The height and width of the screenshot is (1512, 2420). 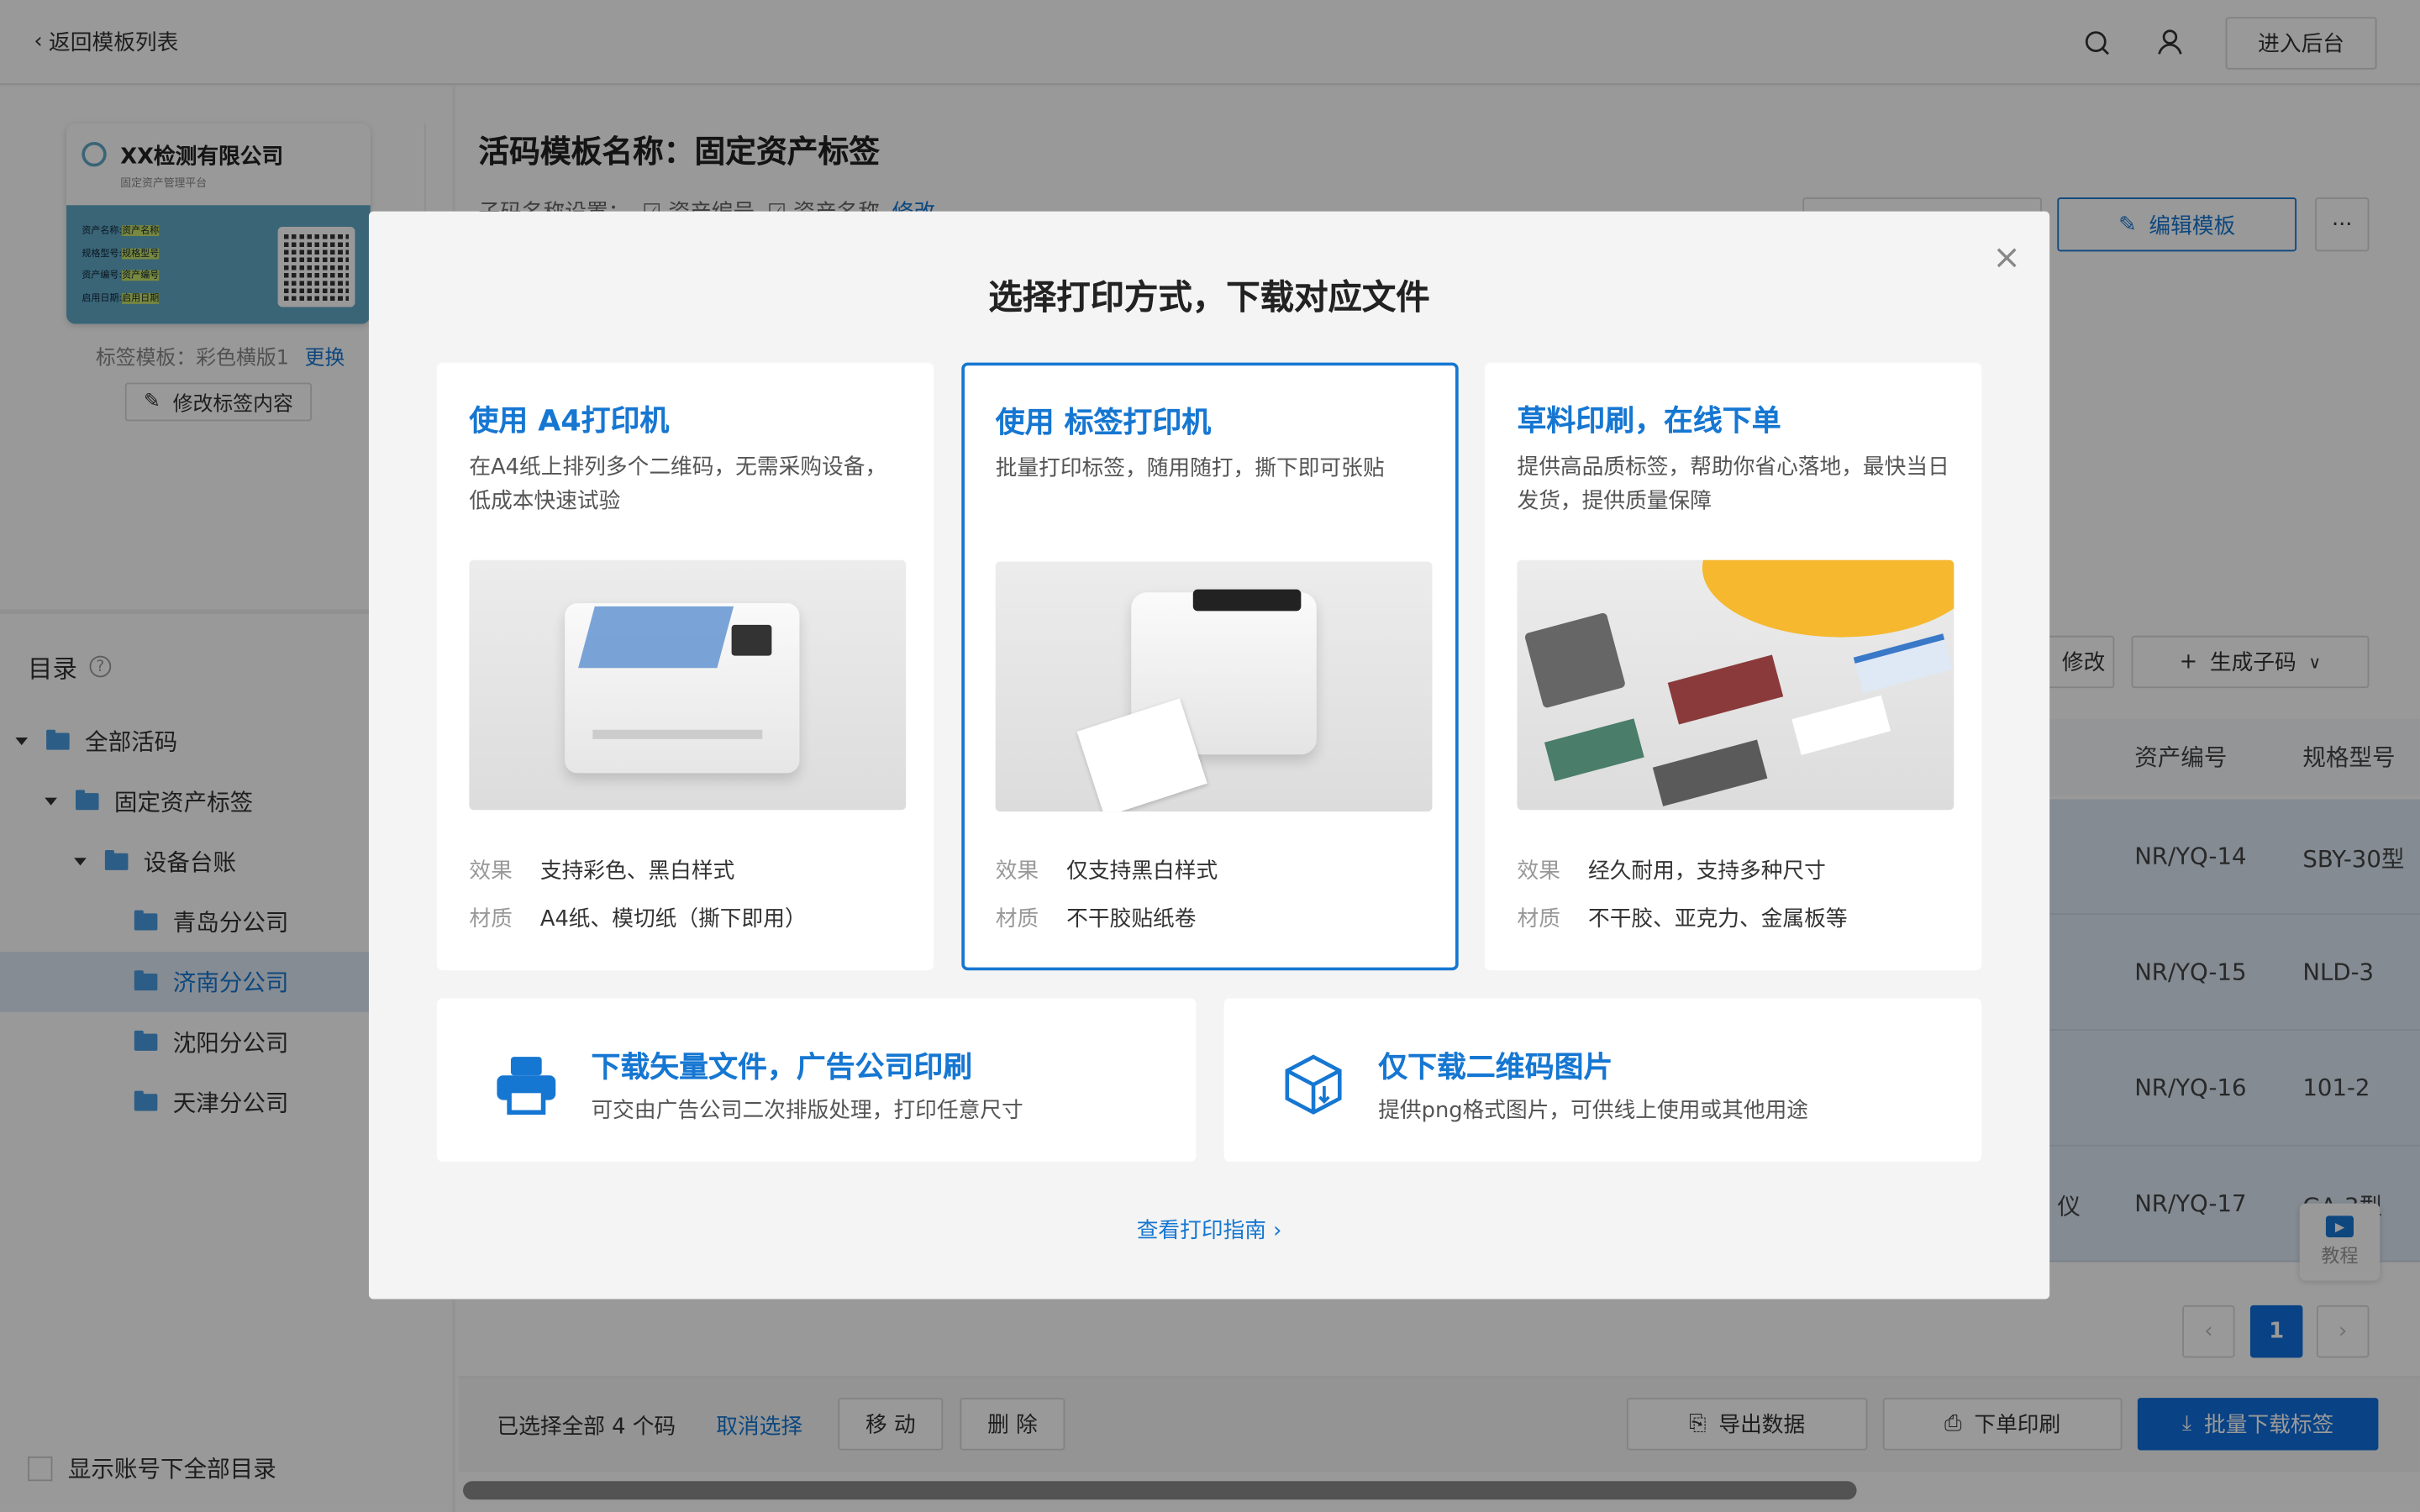 What do you see at coordinates (1190, 469) in the screenshot?
I see `option-desc: 批量打印标签，随用随打，撕下即可张贴` at bounding box center [1190, 469].